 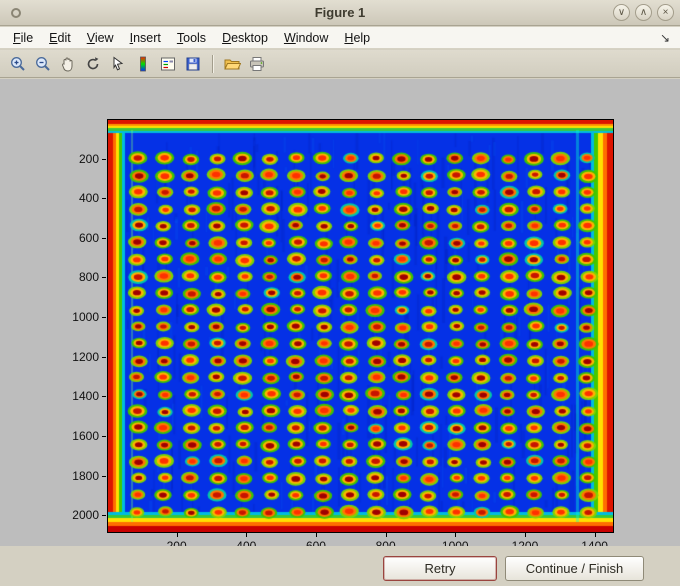 I want to click on shade-button: ∨, so click(x=621, y=12).